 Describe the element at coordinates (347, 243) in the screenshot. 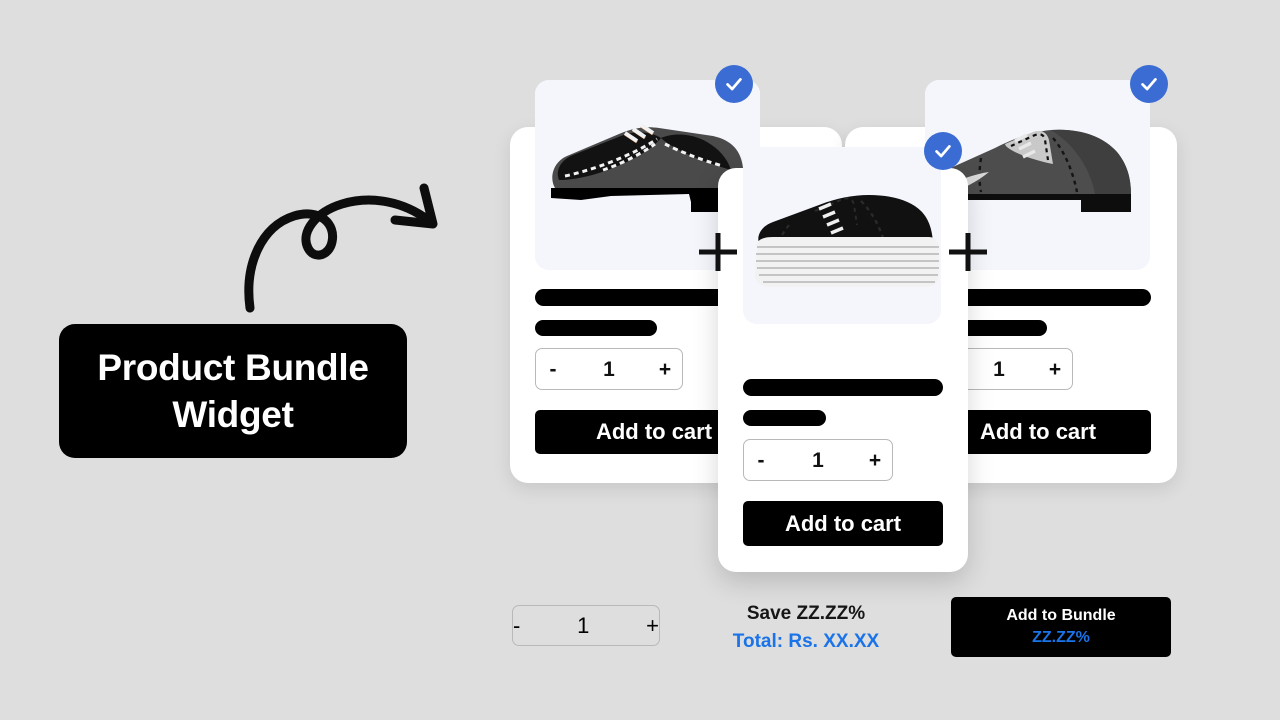

I see `curly-arrow-right-icon` at that location.